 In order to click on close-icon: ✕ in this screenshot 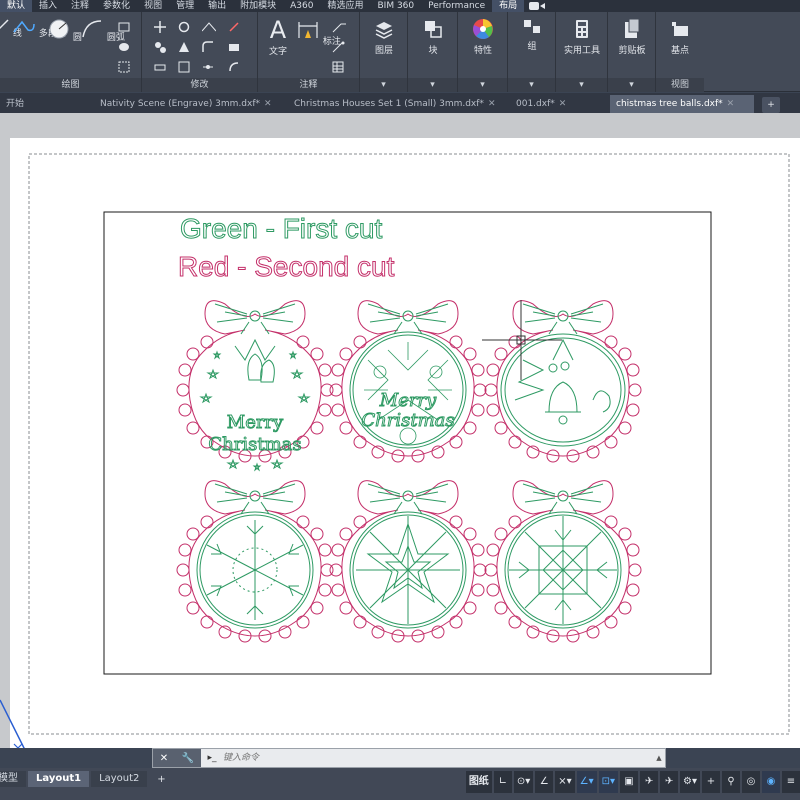, I will do `click(164, 758)`.